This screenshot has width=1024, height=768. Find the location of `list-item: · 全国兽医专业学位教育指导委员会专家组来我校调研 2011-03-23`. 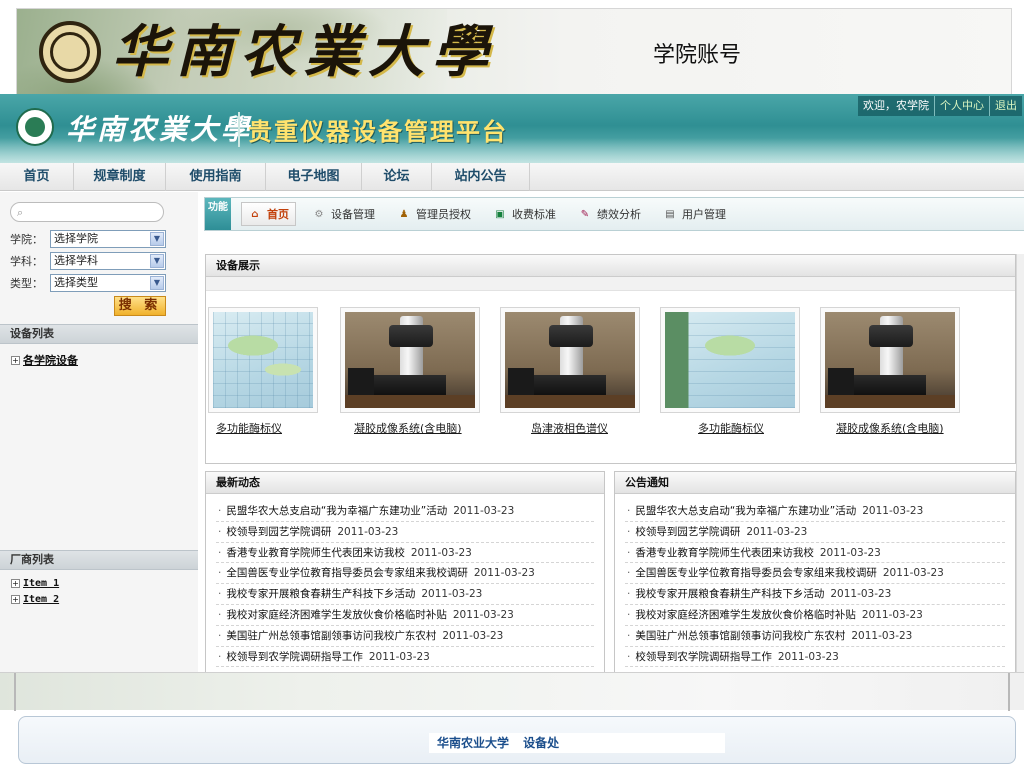

list-item: · 全国兽医专业学位教育指导委员会专家组来我校调研 2011-03-23 is located at coordinates (815, 574).